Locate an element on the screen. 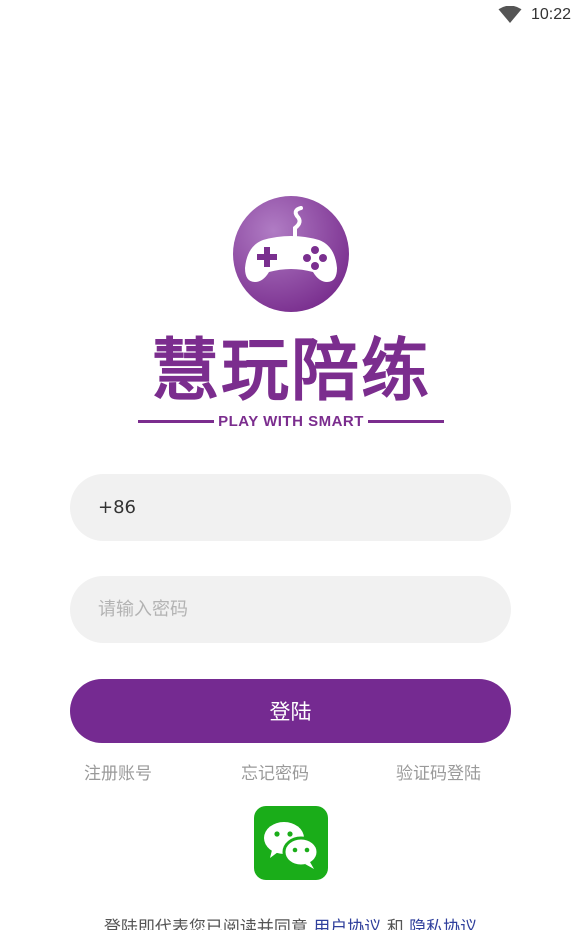 This screenshot has height=930, width=581. tagline-divider-right is located at coordinates (405, 421).